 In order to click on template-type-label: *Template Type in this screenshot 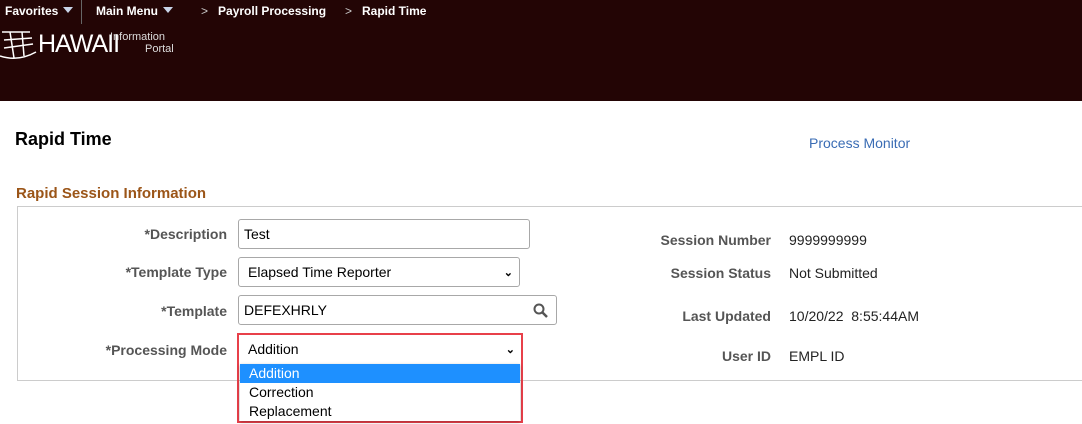, I will do `click(176, 272)`.